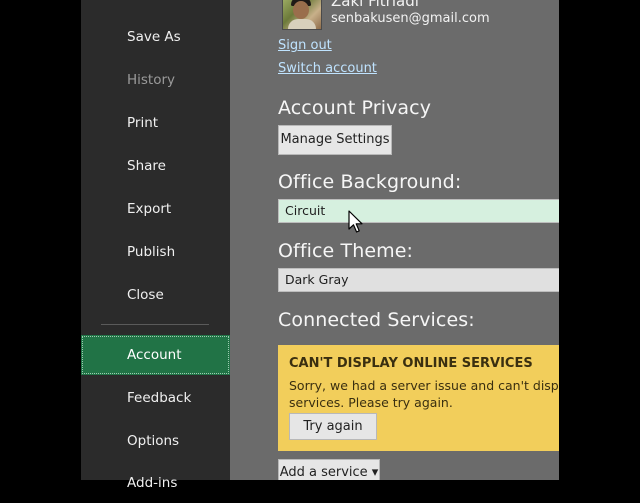 The height and width of the screenshot is (503, 640). What do you see at coordinates (151, 80) in the screenshot?
I see `nav-history: History` at bounding box center [151, 80].